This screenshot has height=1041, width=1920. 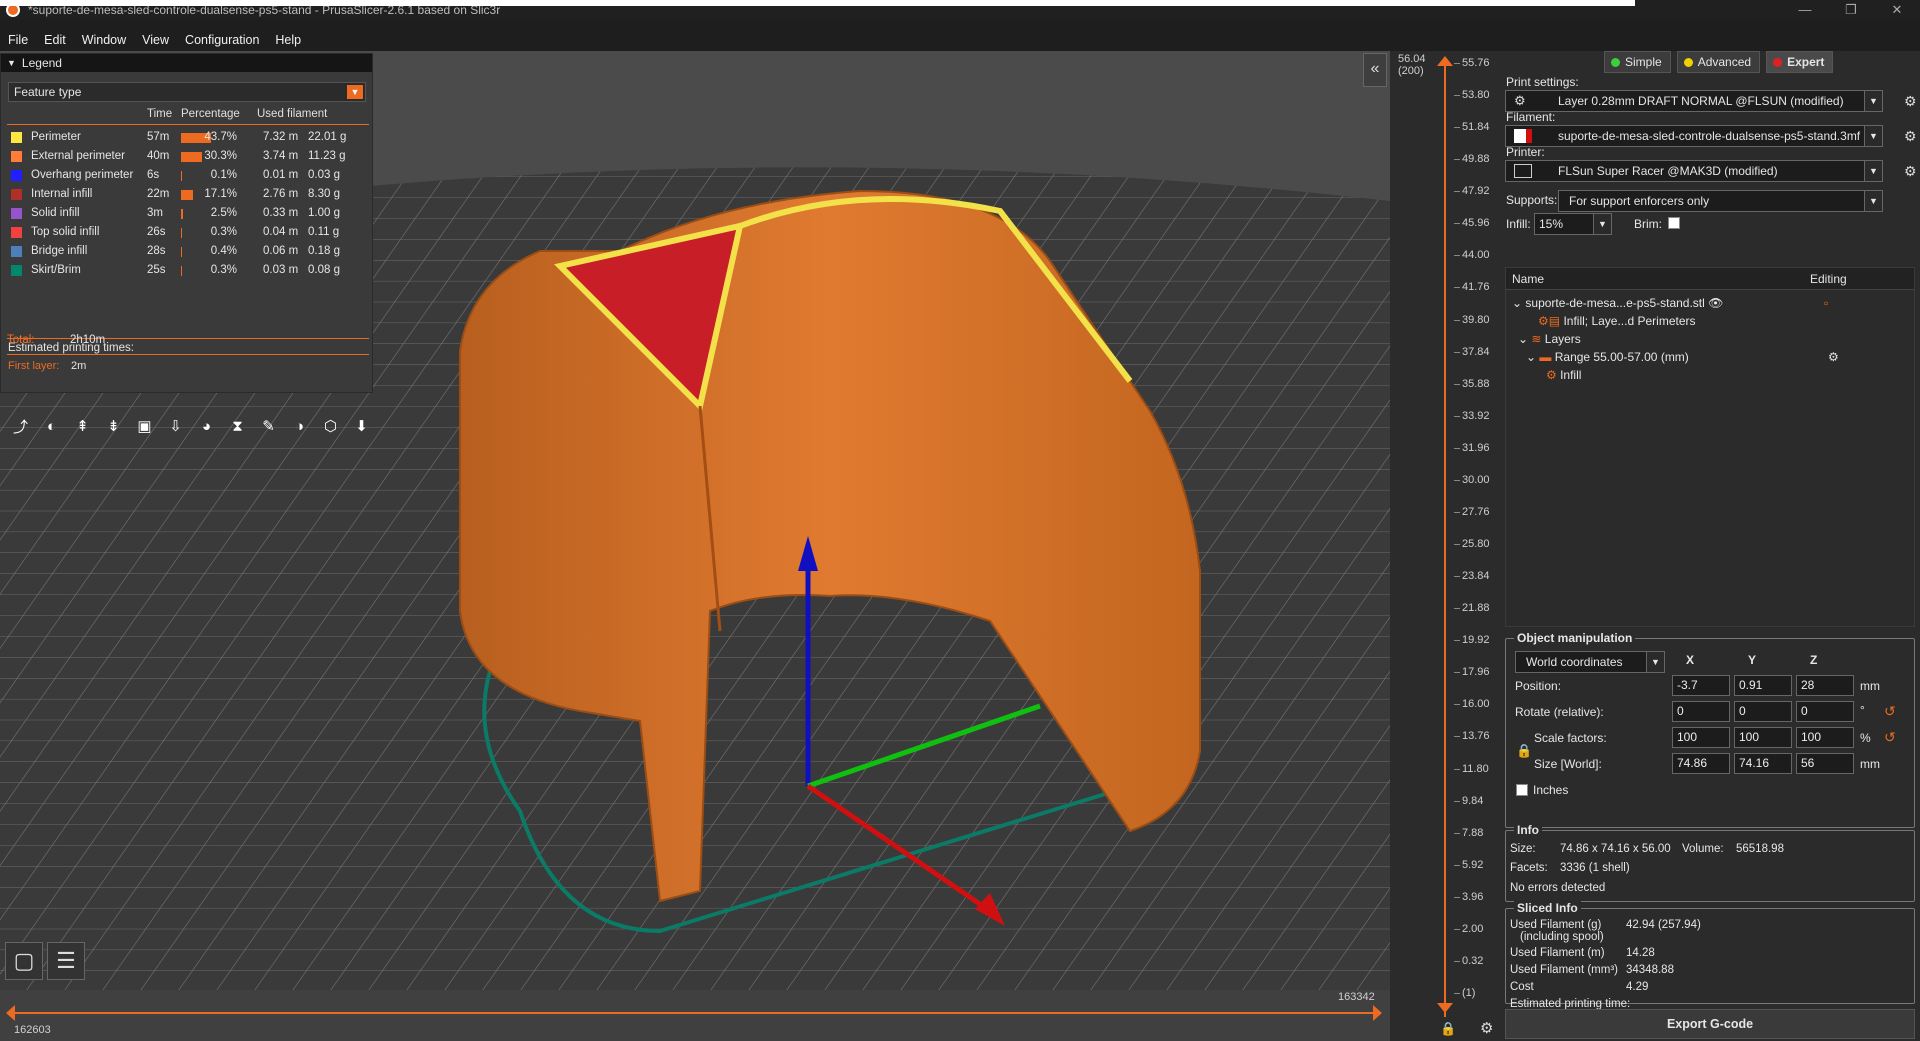 I want to click on scale-z-field: 100, so click(x=1825, y=737).